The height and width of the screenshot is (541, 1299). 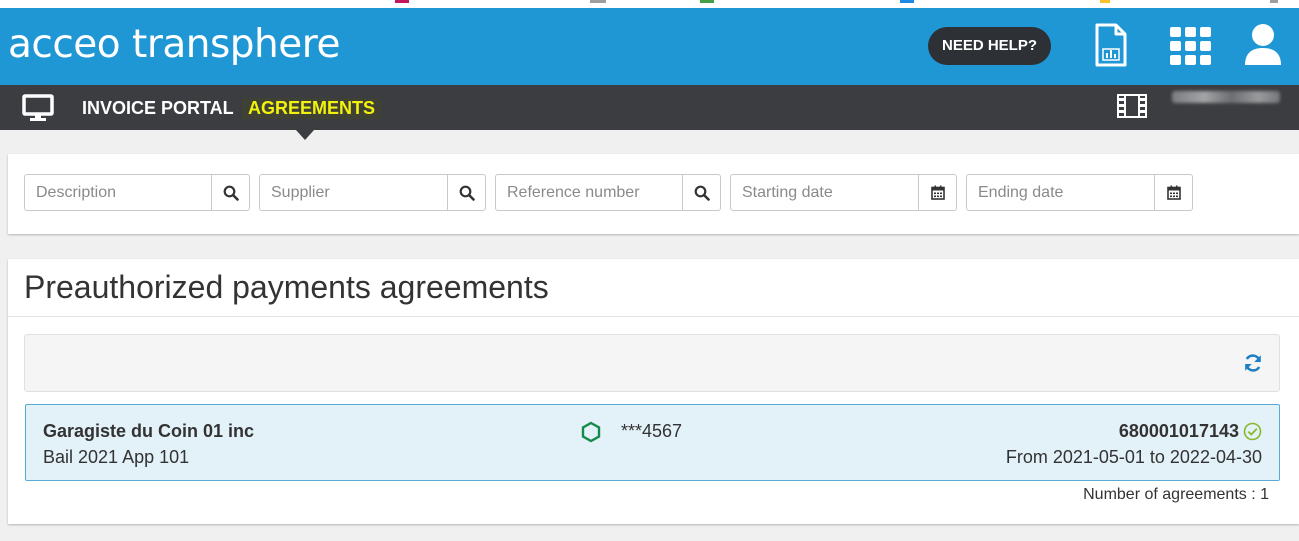 What do you see at coordinates (174, 44) in the screenshot?
I see `brand-logo: acceo transphere` at bounding box center [174, 44].